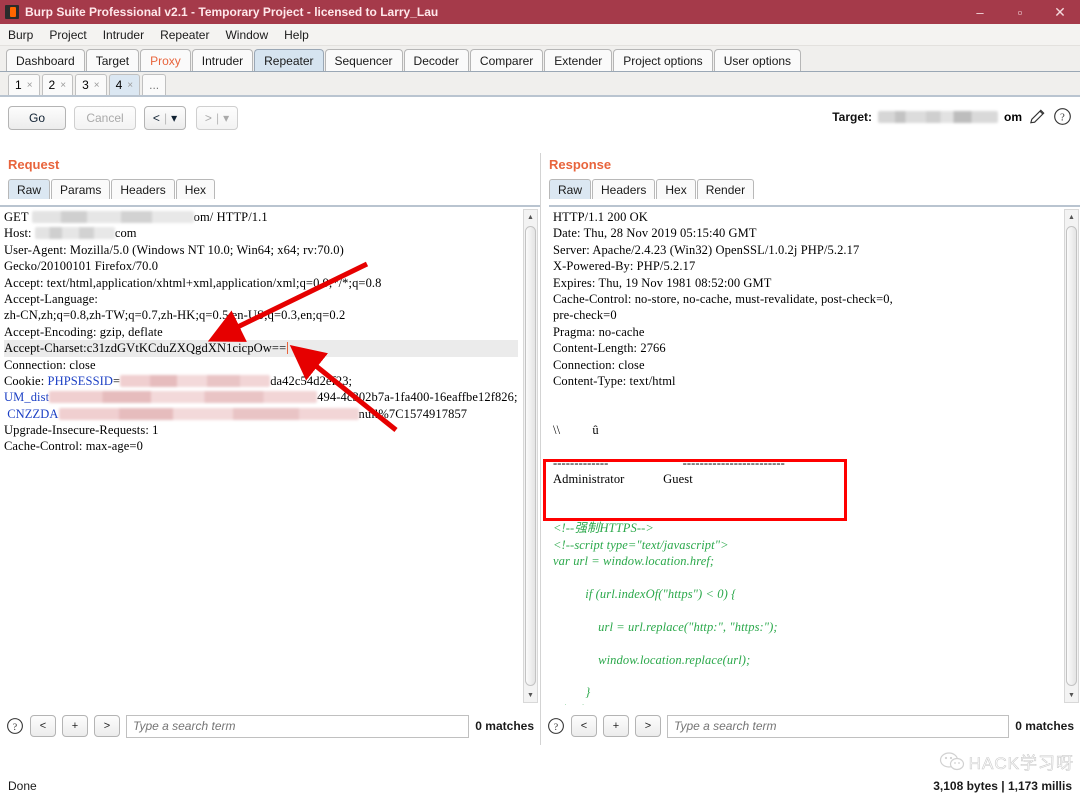 This screenshot has height=798, width=1080. Describe the element at coordinates (1060, 12) in the screenshot. I see `close-button: ✕` at that location.